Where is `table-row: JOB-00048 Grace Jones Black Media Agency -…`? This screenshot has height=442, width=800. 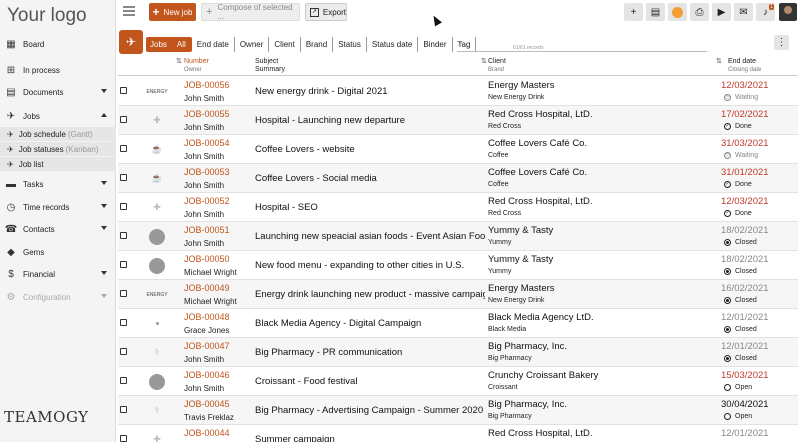 table-row: JOB-00048 Grace Jones Black Media Agency -… is located at coordinates (458, 323).